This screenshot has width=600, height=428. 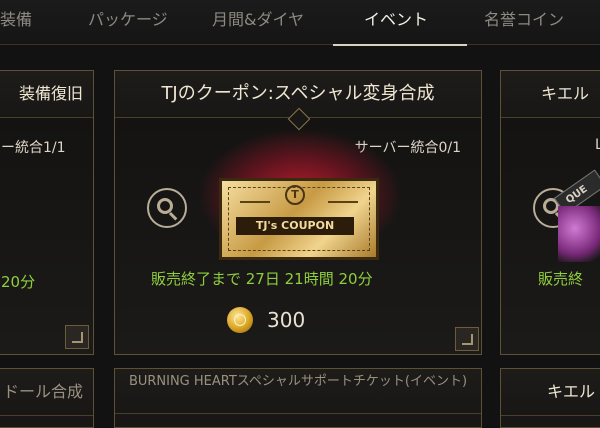 What do you see at coordinates (400, 45) in the screenshot?
I see `active-tab-indicator` at bounding box center [400, 45].